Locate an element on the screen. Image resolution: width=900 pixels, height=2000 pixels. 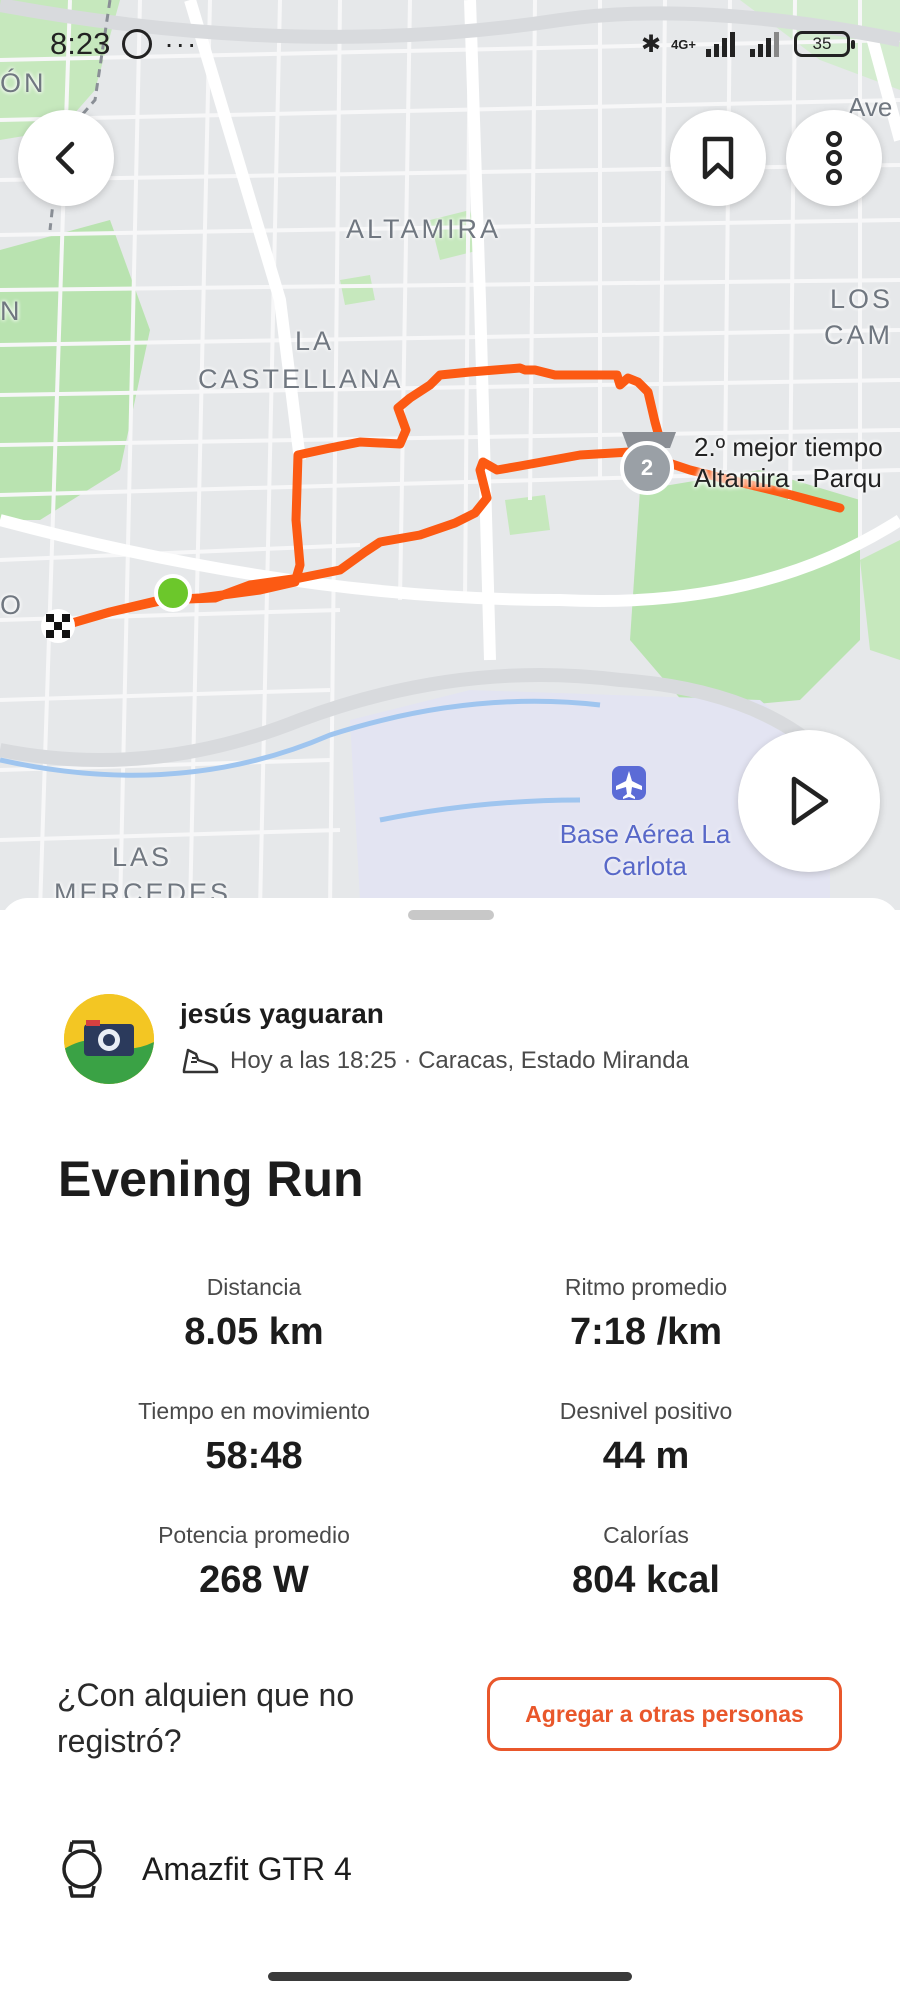
avatar is located at coordinates (109, 1039).